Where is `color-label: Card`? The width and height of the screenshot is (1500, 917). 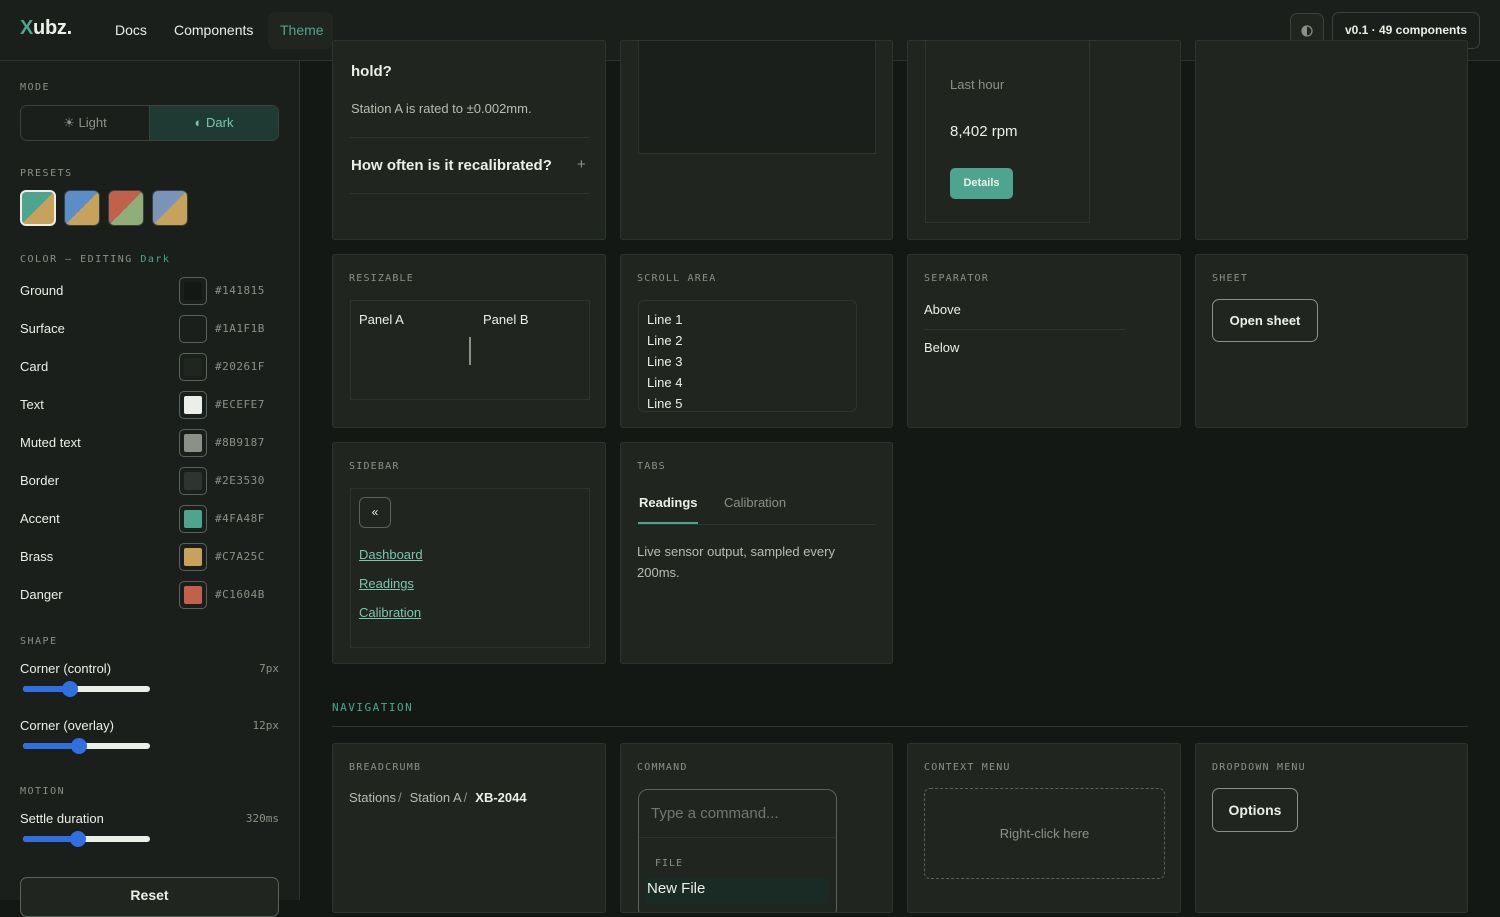
color-label: Card is located at coordinates (34, 366).